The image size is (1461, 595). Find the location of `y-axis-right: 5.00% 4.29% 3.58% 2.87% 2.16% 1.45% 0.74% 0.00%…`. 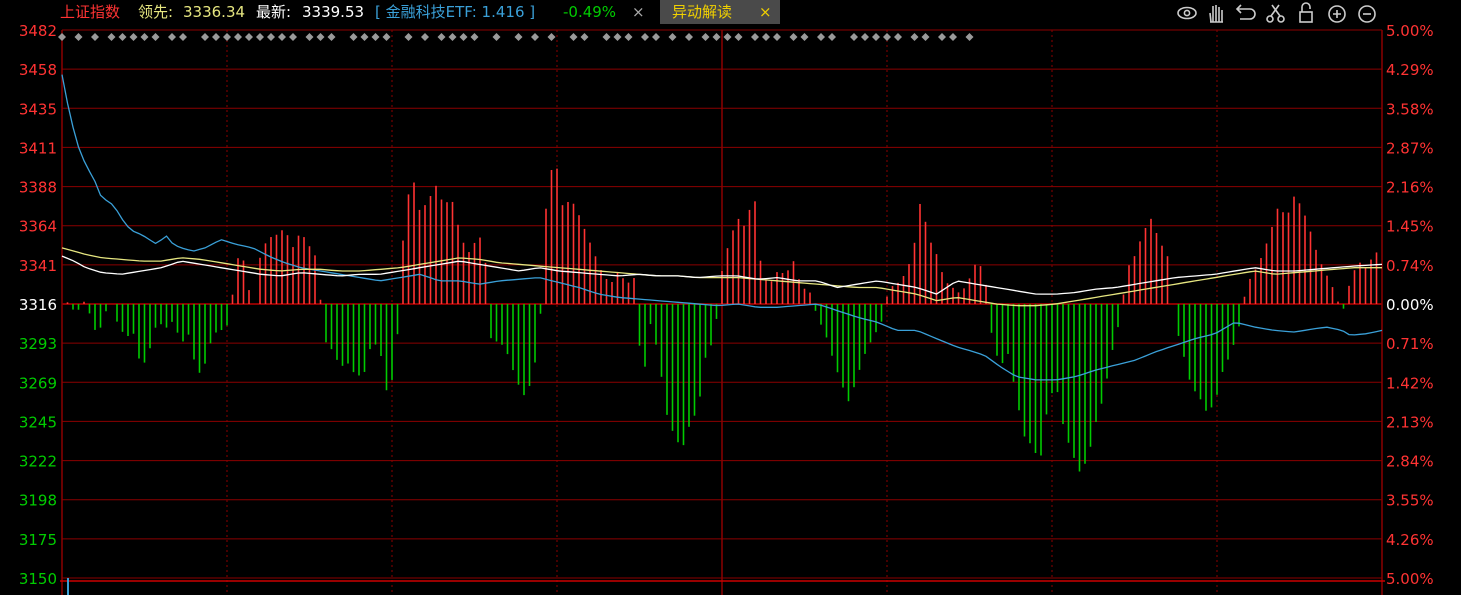

y-axis-right: 5.00% 4.29% 3.58% 2.87% 2.16% 1.45% 0.74% 0.00%… is located at coordinates (1410, 305).